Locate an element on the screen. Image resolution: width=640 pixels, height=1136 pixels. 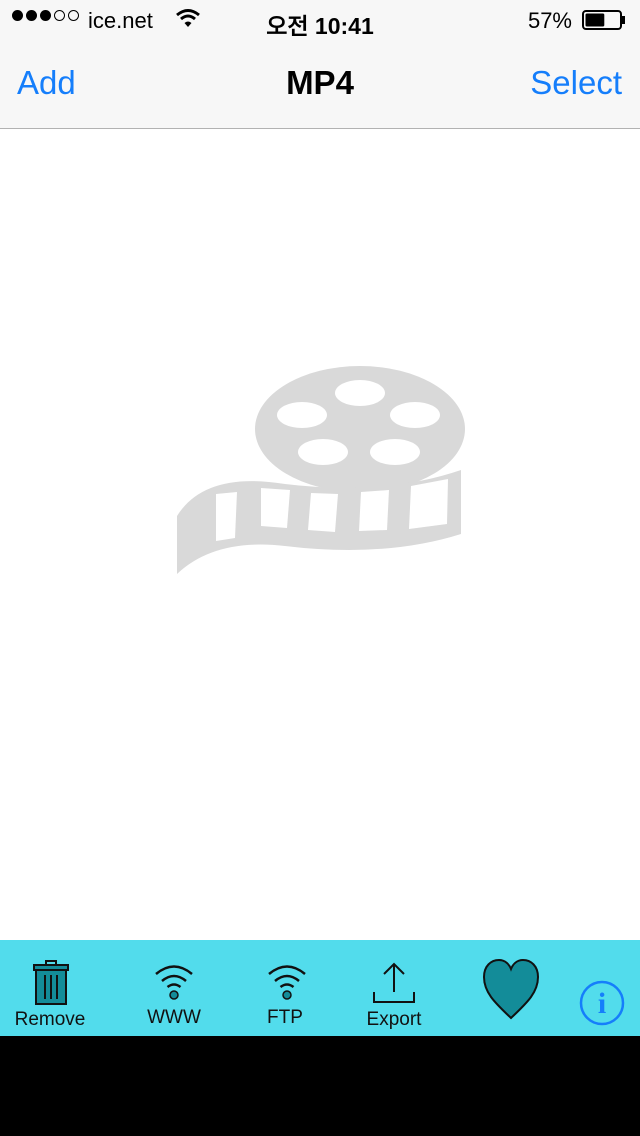
ftp-button: FTP is located at coordinates (285, 988).